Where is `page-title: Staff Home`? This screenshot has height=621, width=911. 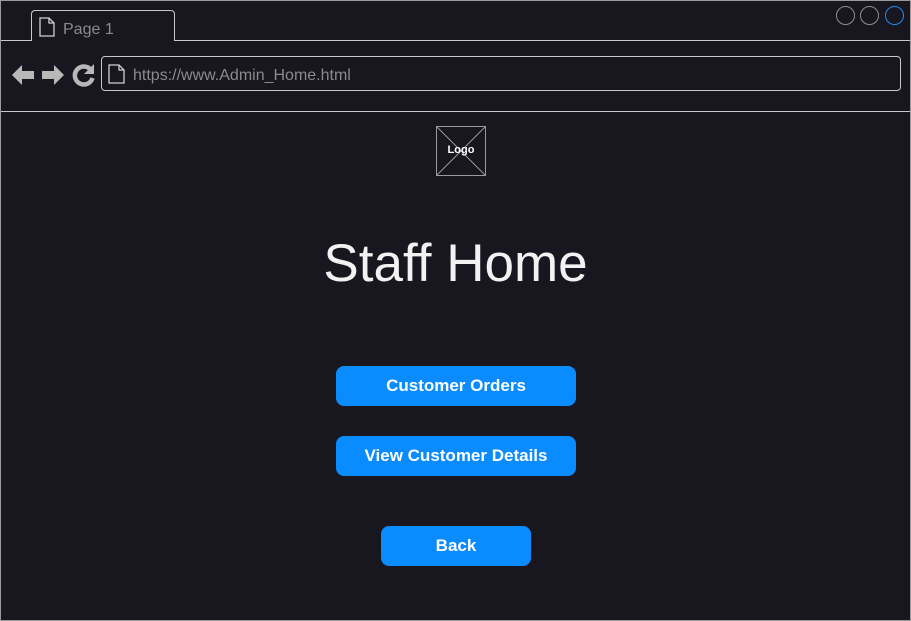 page-title: Staff Home is located at coordinates (455, 263).